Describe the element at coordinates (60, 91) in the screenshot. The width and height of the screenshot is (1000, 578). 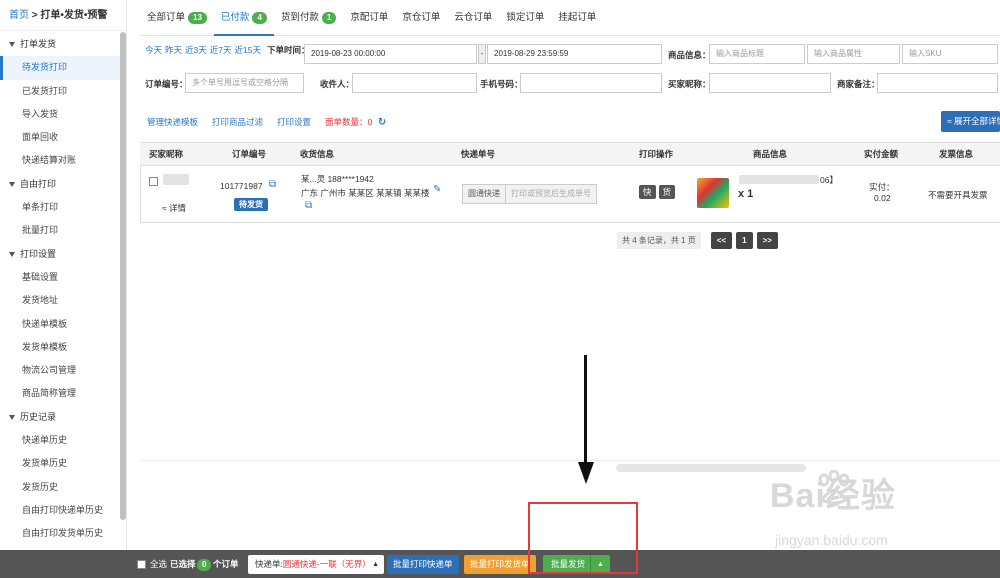
I see `sidebar-item: 已发货打印` at that location.